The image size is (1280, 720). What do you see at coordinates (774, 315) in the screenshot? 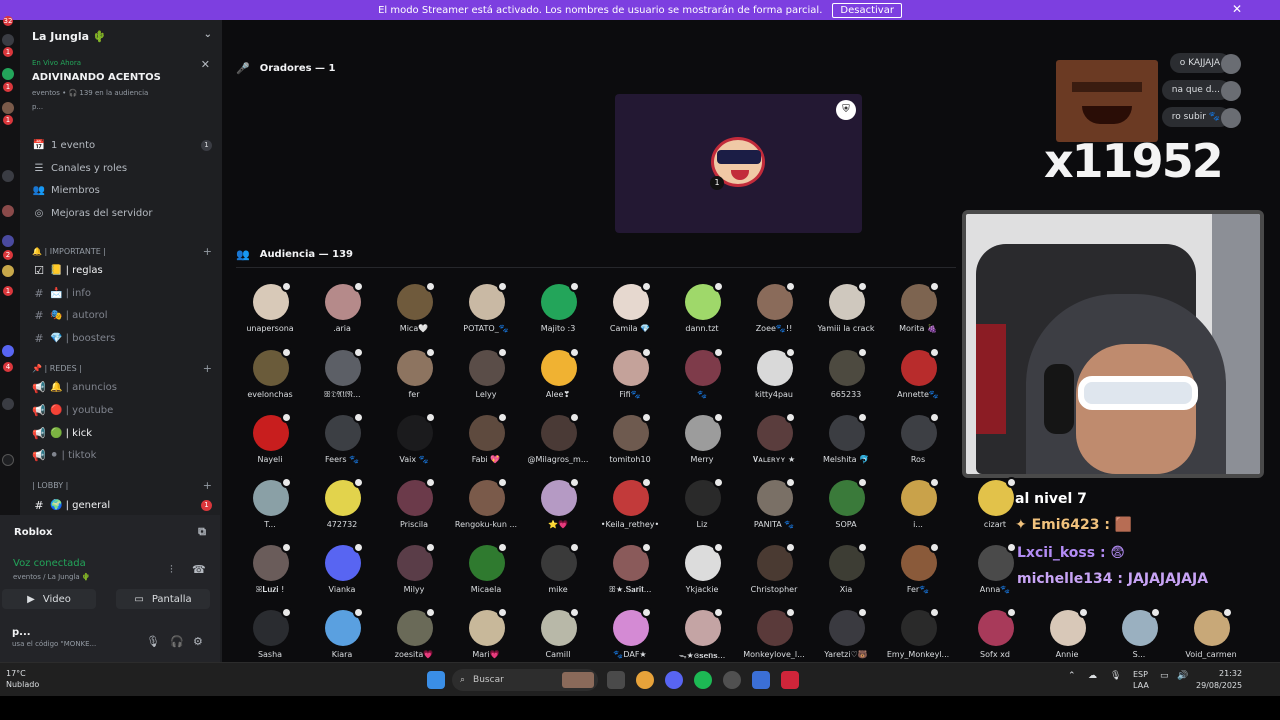
I see `audience-member: Zoee🐾!!` at bounding box center [774, 315].